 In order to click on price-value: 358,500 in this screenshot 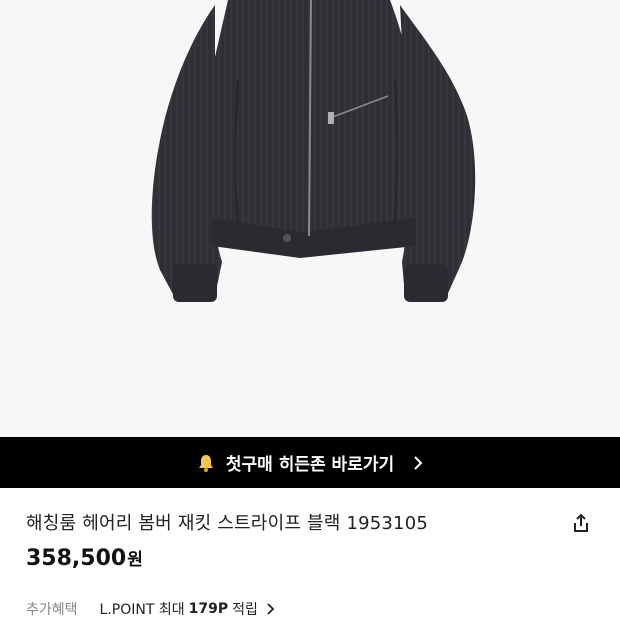, I will do `click(76, 558)`.